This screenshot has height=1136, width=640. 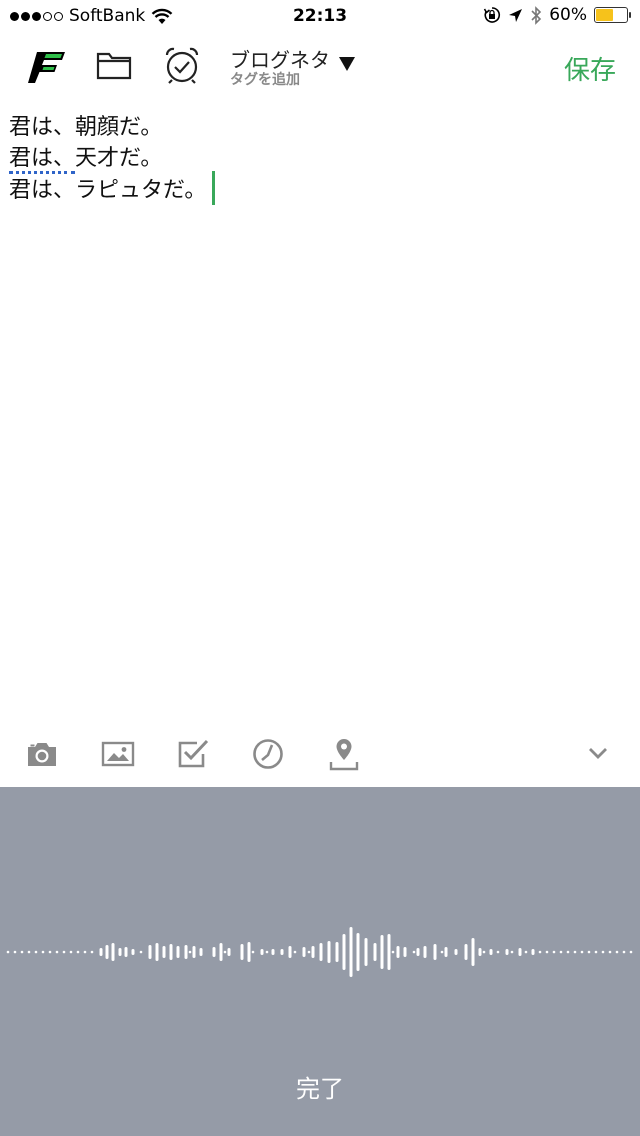 What do you see at coordinates (108, 190) in the screenshot?
I see `note-line-text: 君は、ラピュタだ。` at bounding box center [108, 190].